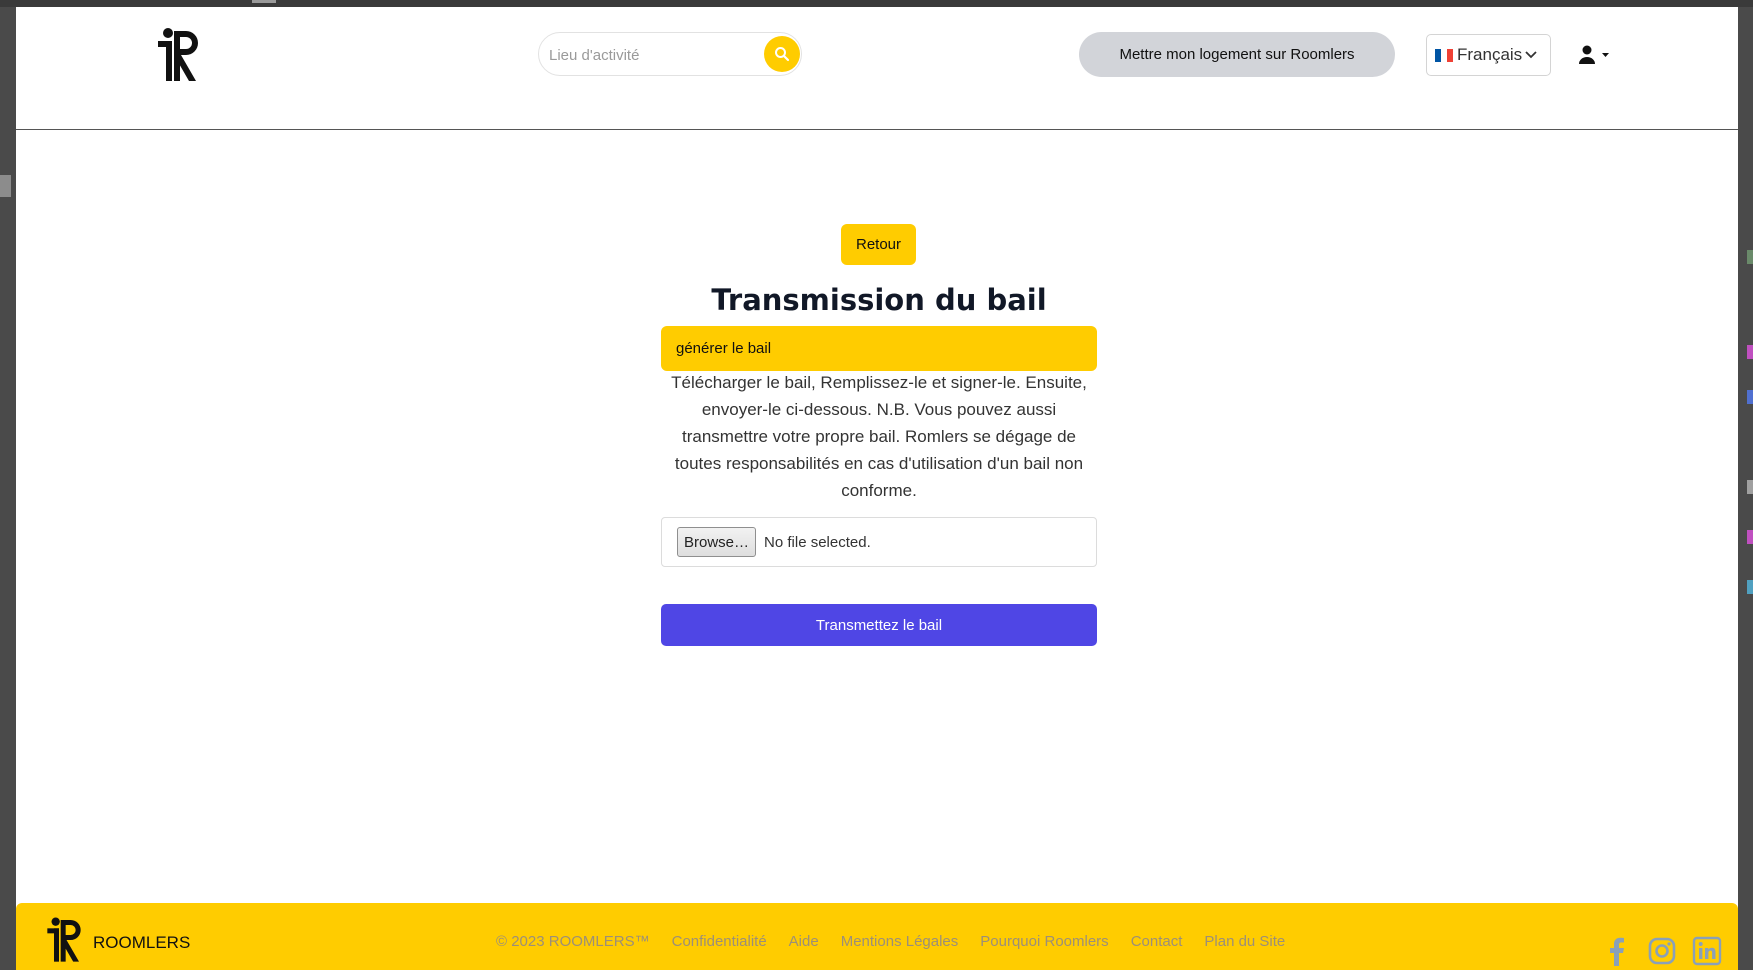  I want to click on window-top-strip, so click(876, 3).